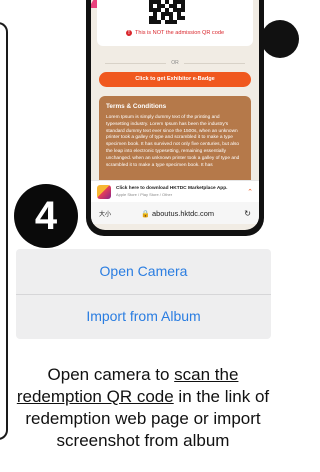  What do you see at coordinates (46, 216) in the screenshot?
I see `step-number-badge: 4` at bounding box center [46, 216].